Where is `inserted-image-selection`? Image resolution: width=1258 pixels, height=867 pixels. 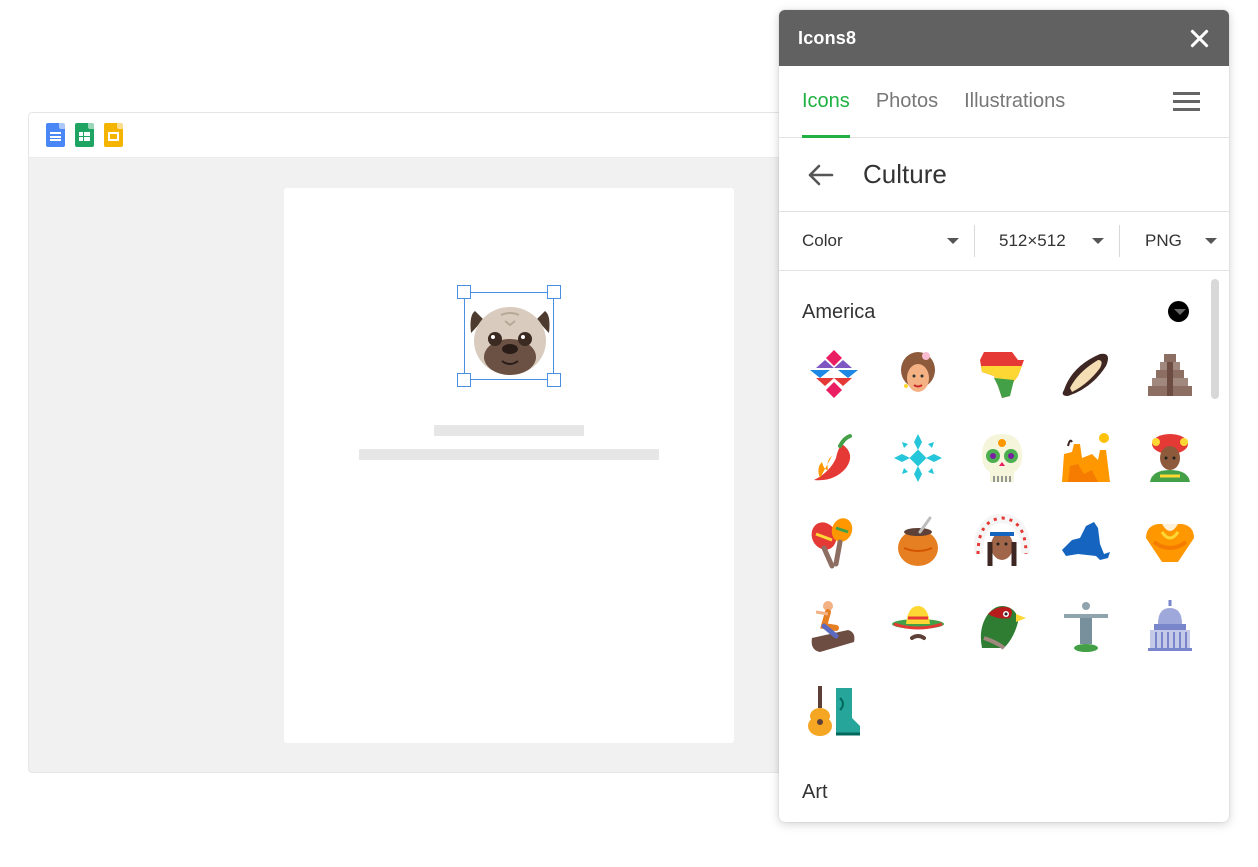
inserted-image-selection is located at coordinates (509, 336).